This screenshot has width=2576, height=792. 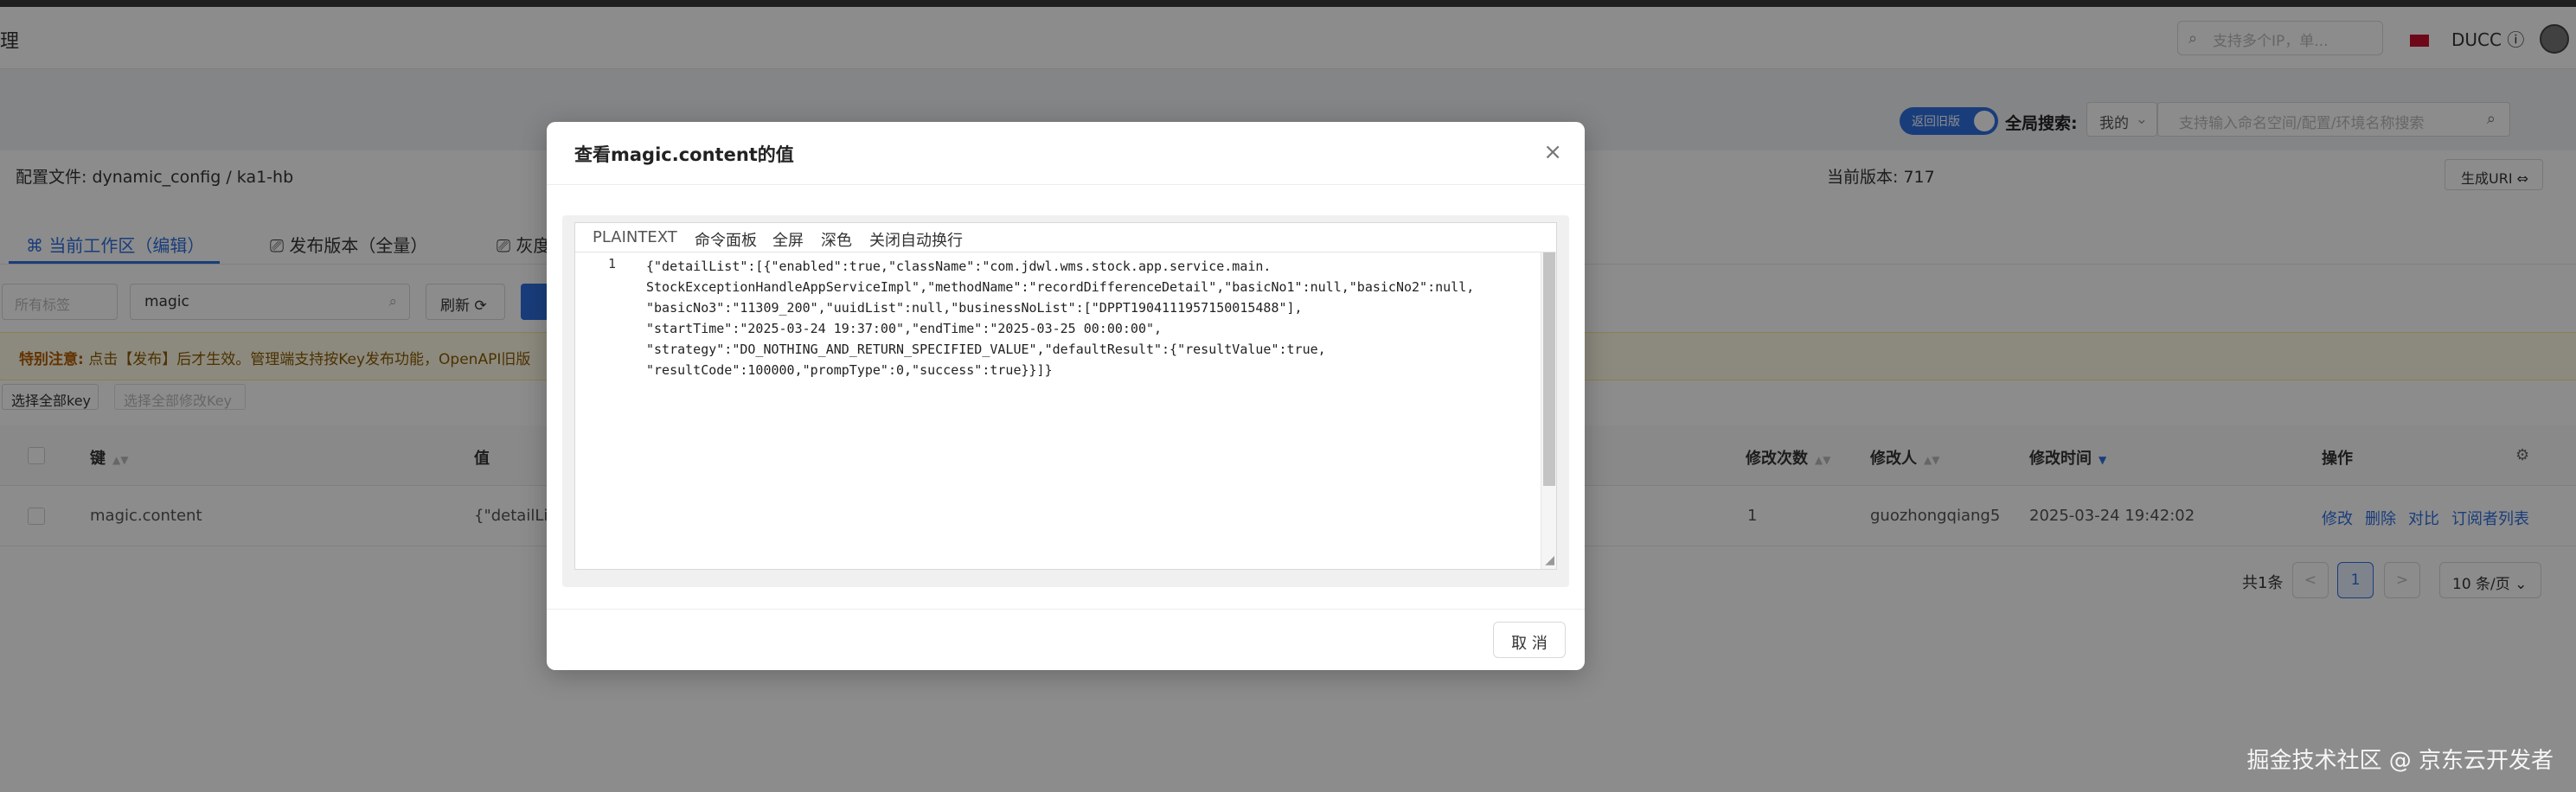 I want to click on watermark-text: 掘金技术社区 @ 京东云开发者, so click(x=2400, y=761).